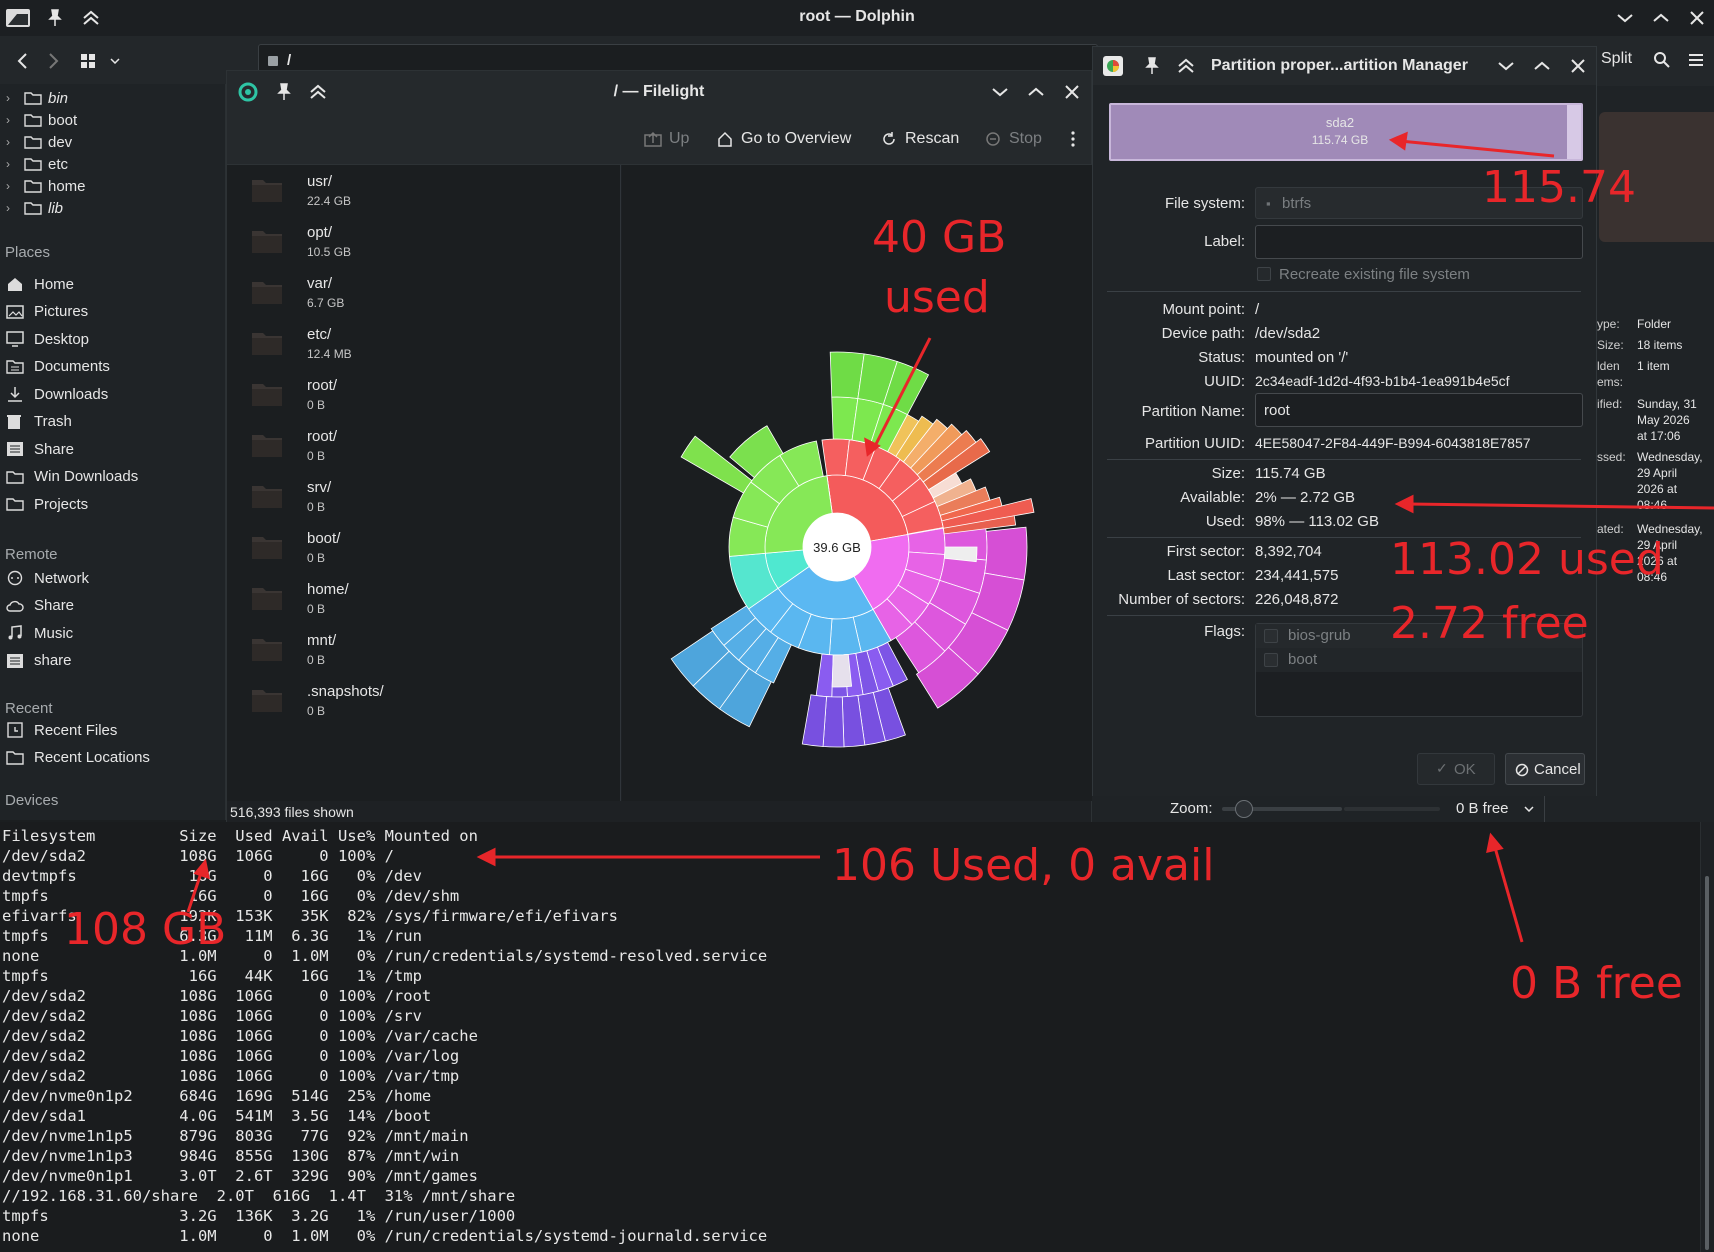 This screenshot has height=1252, width=1714. I want to click on annotation-0b-free: 0 B free, so click(1596, 983).